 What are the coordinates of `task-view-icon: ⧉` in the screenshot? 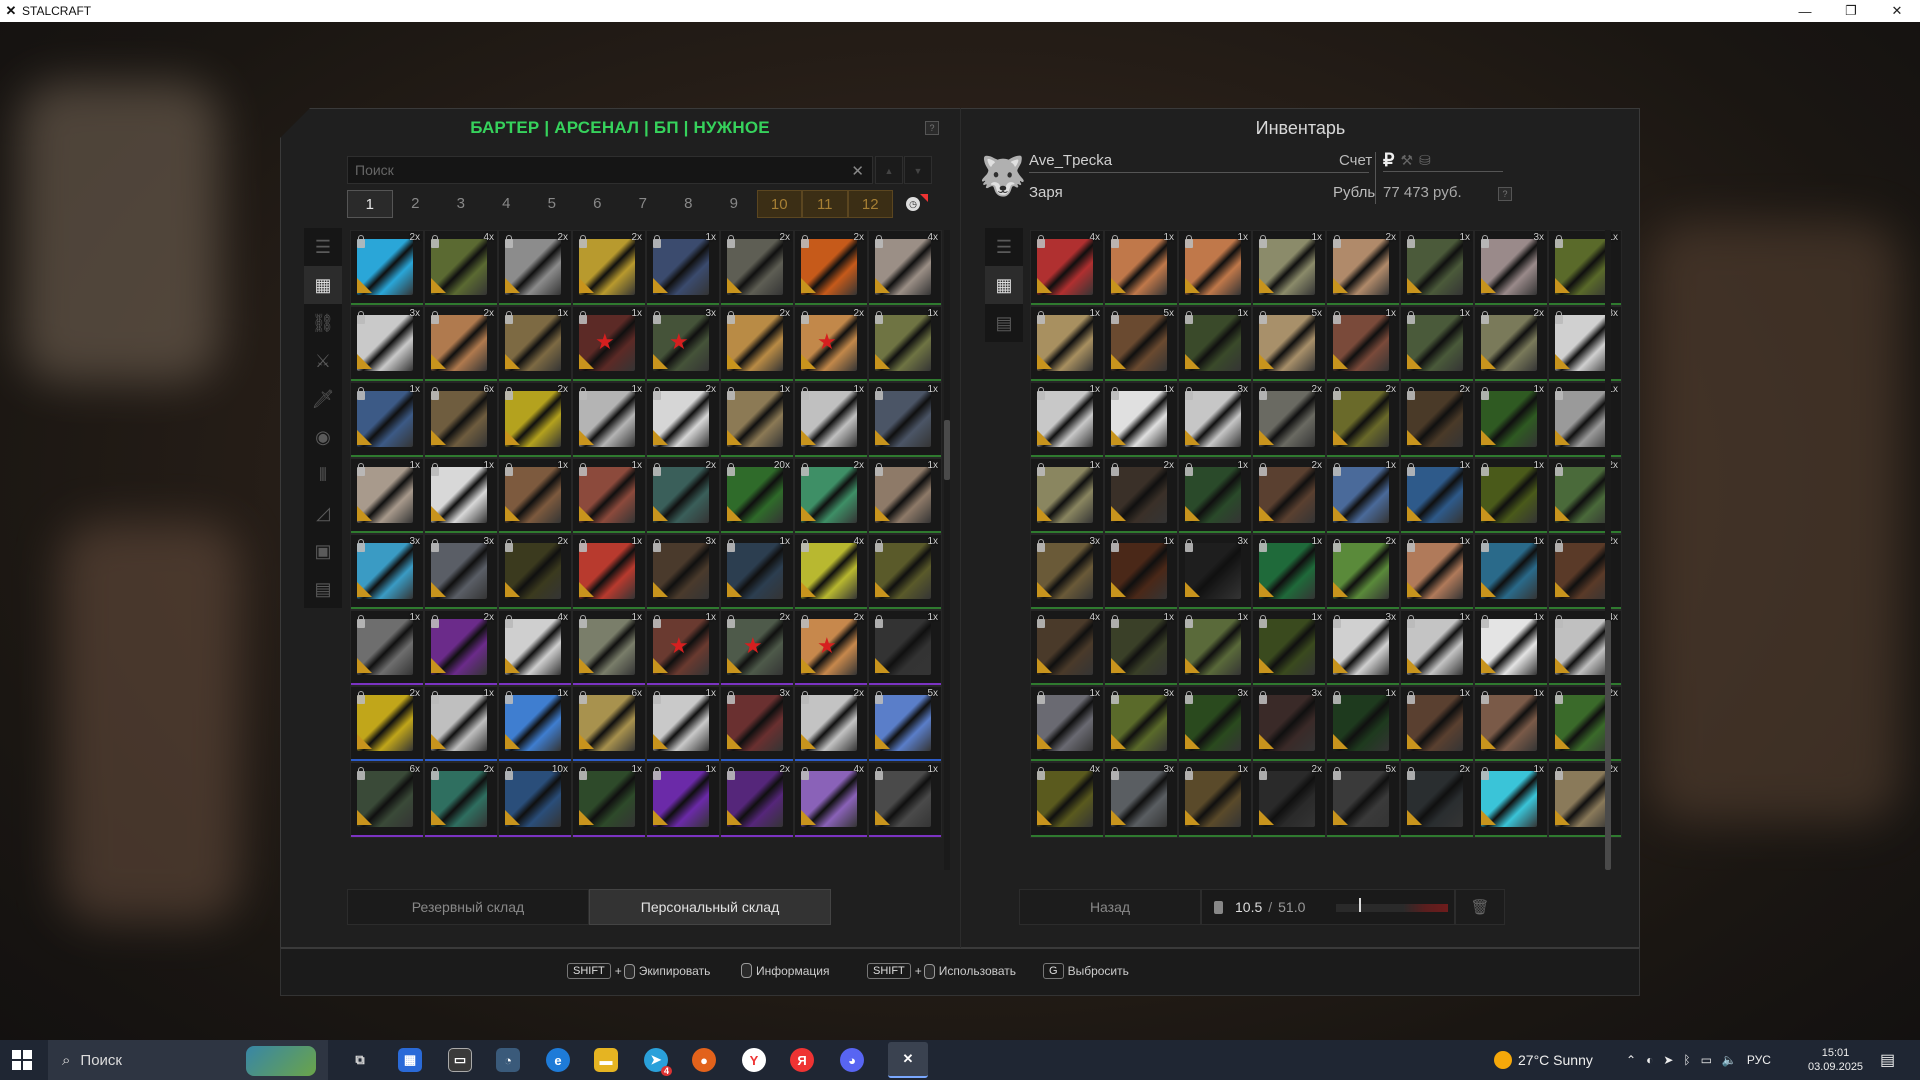 It's located at (360, 1060).